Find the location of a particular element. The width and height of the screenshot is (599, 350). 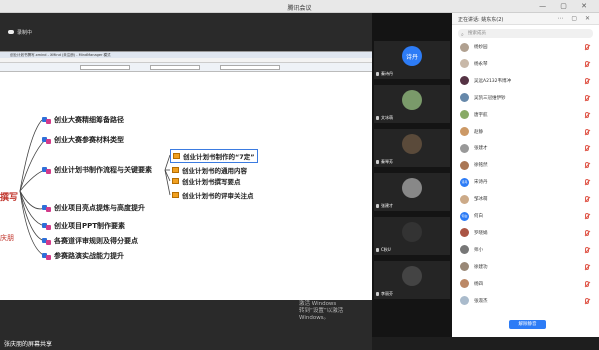

subtopic: 创业计划书撰写要点 is located at coordinates (206, 181).